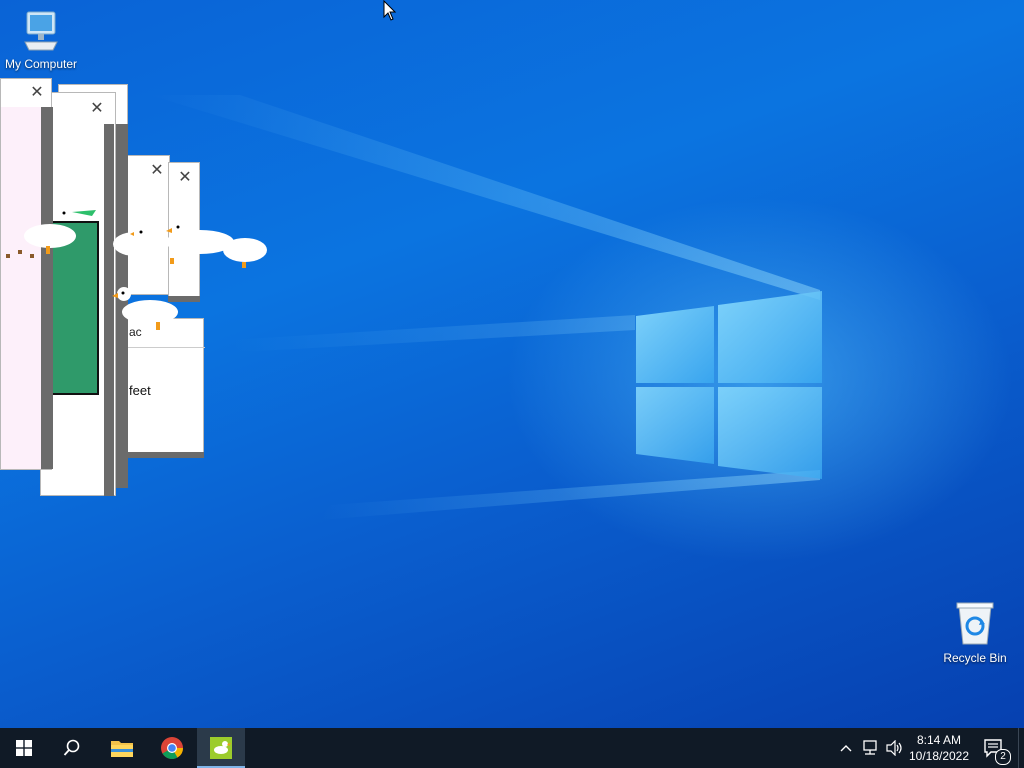 The image size is (1024, 768). I want to click on window-shadow, so click(164, 455).